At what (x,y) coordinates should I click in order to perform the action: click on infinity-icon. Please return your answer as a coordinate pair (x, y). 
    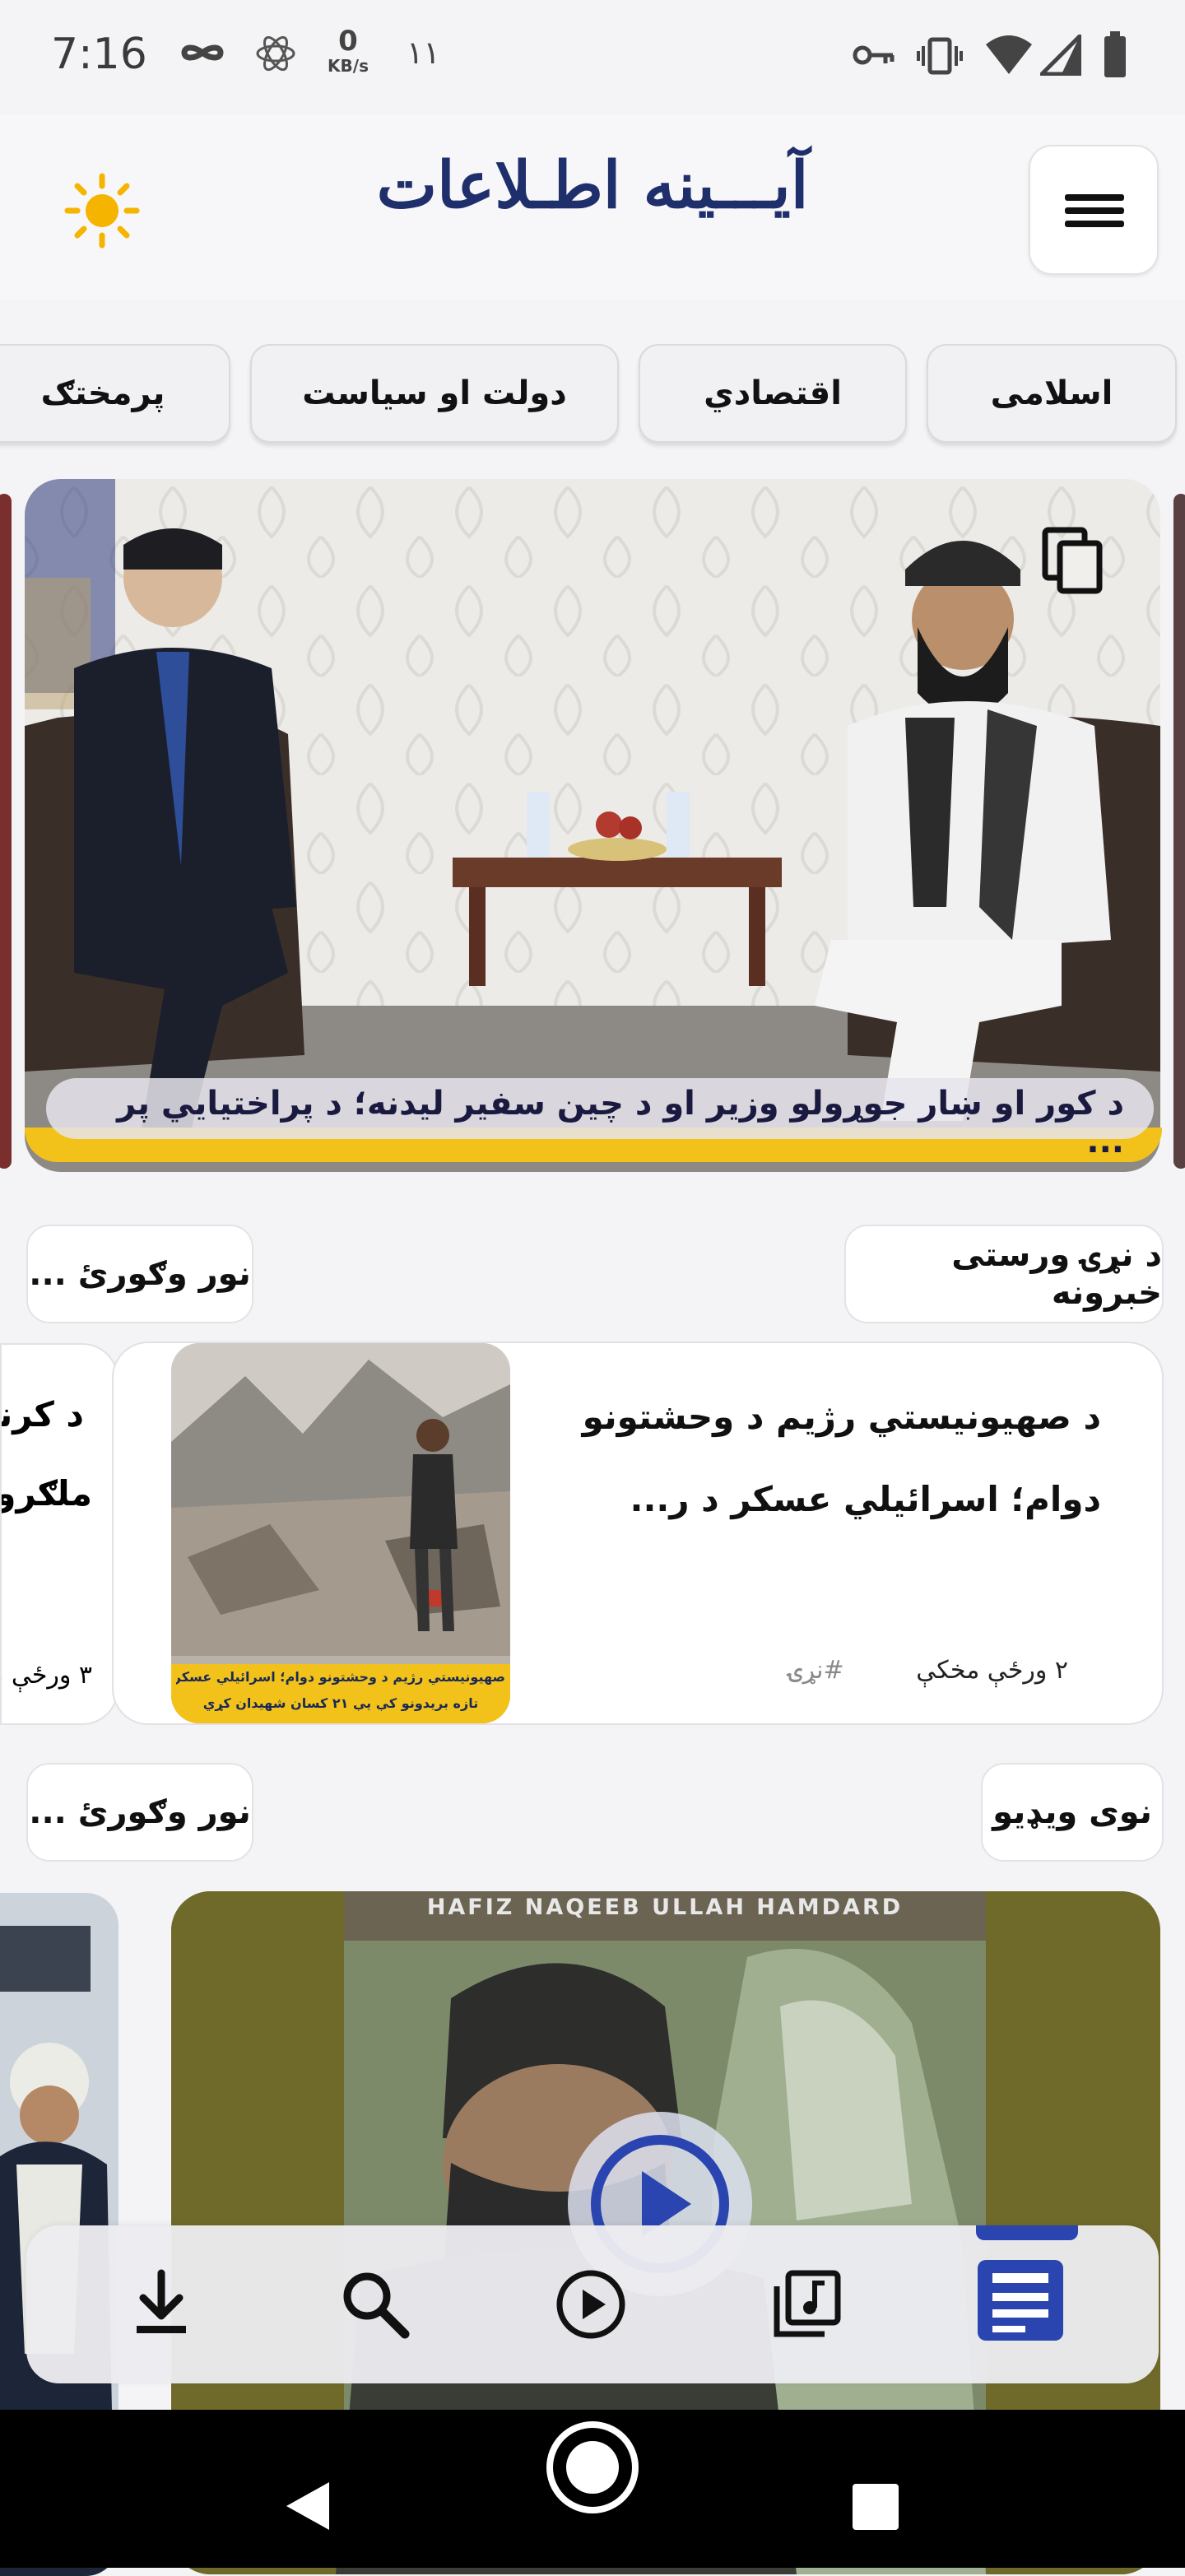
    Looking at the image, I should click on (202, 52).